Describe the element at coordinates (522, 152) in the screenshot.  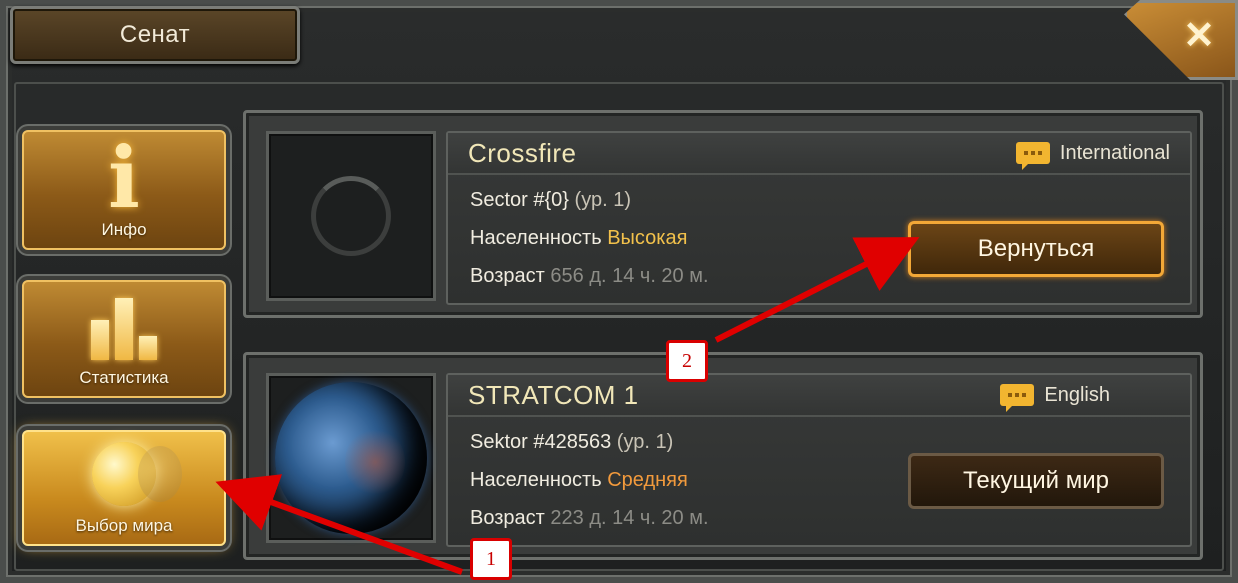
I see `world-name: Crossfire` at that location.